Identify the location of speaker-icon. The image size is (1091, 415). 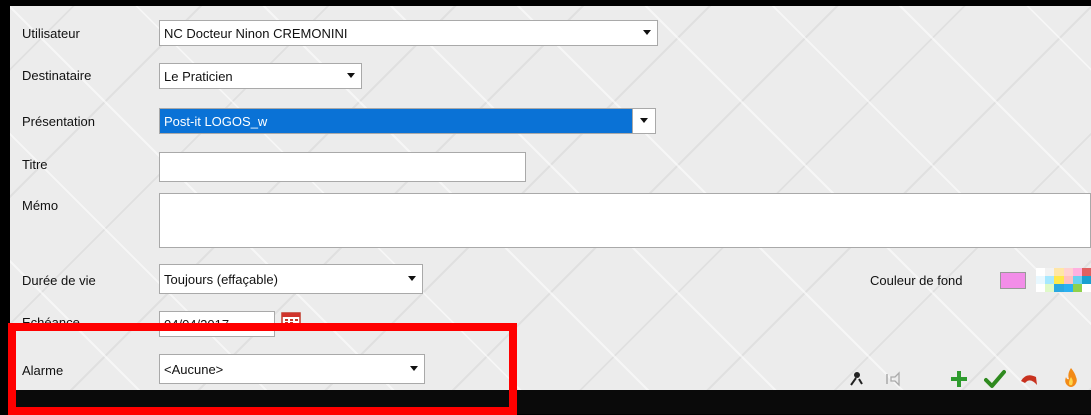
(894, 379).